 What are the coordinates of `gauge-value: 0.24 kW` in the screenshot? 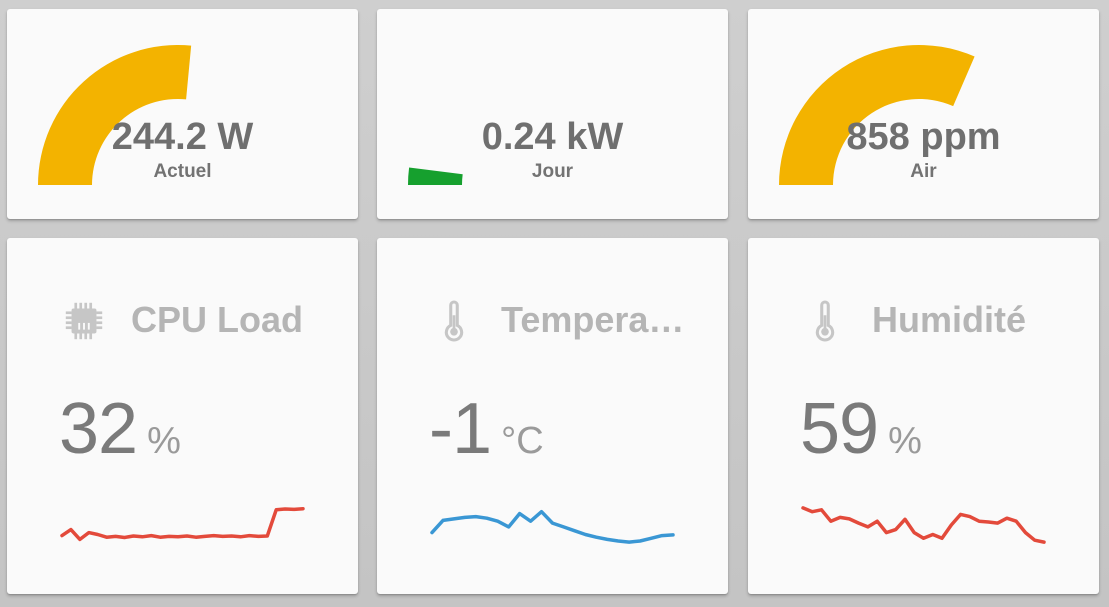 It's located at (552, 137).